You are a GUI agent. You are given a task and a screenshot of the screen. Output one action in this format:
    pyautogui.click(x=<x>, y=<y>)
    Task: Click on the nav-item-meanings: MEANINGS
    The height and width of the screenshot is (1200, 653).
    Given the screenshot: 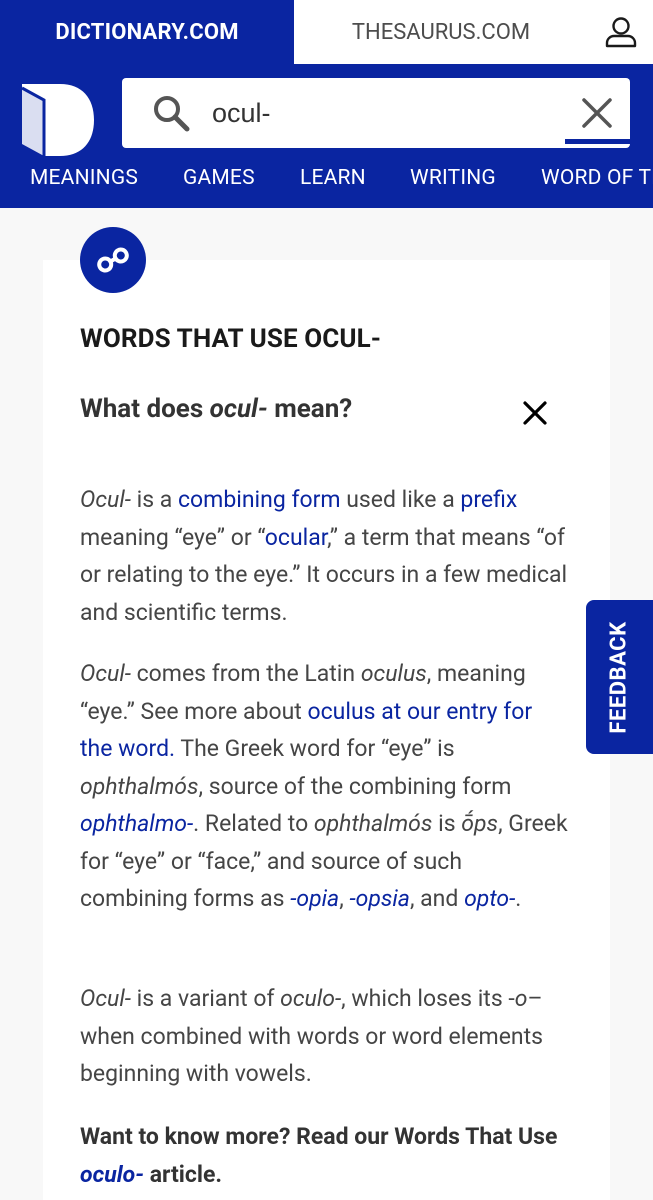 What is the action you would take?
    pyautogui.click(x=84, y=178)
    